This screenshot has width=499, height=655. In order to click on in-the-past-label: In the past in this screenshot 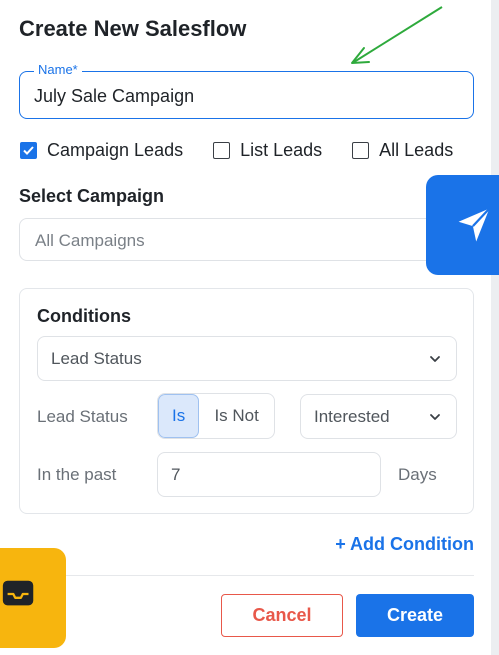, I will do `click(77, 474)`.